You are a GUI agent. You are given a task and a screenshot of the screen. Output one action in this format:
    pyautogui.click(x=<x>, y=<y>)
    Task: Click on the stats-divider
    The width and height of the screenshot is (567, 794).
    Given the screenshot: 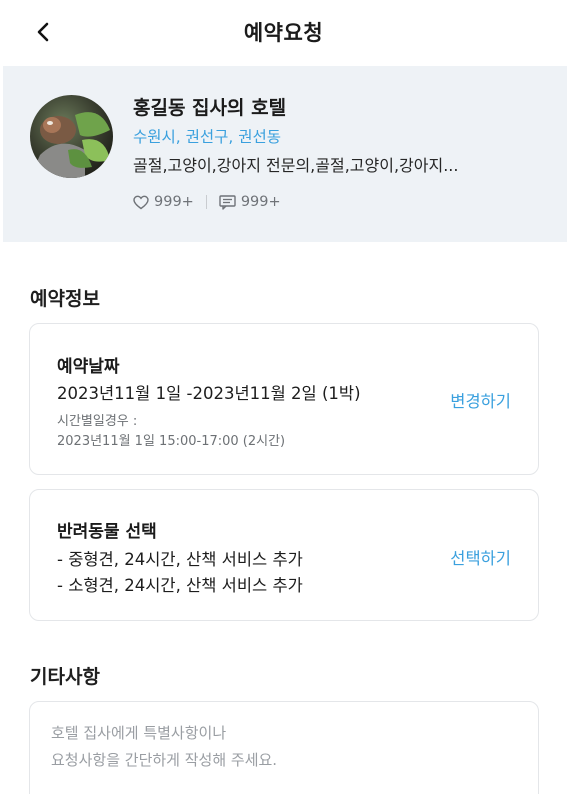 What is the action you would take?
    pyautogui.click(x=206, y=202)
    